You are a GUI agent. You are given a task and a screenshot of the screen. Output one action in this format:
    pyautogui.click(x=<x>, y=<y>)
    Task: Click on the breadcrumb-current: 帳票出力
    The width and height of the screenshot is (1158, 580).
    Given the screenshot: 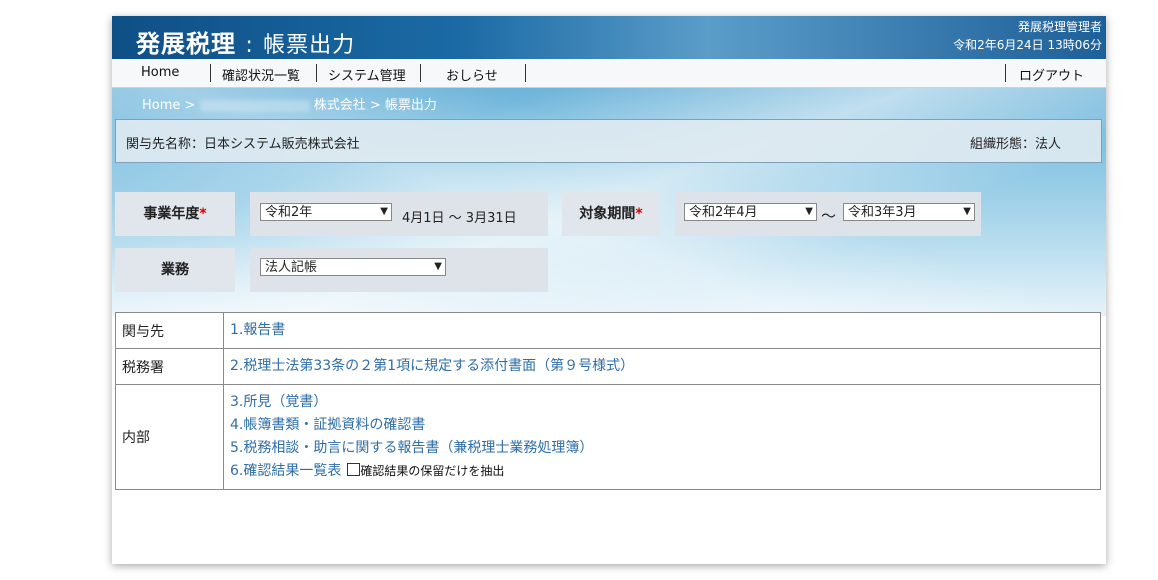 What is the action you would take?
    pyautogui.click(x=410, y=105)
    